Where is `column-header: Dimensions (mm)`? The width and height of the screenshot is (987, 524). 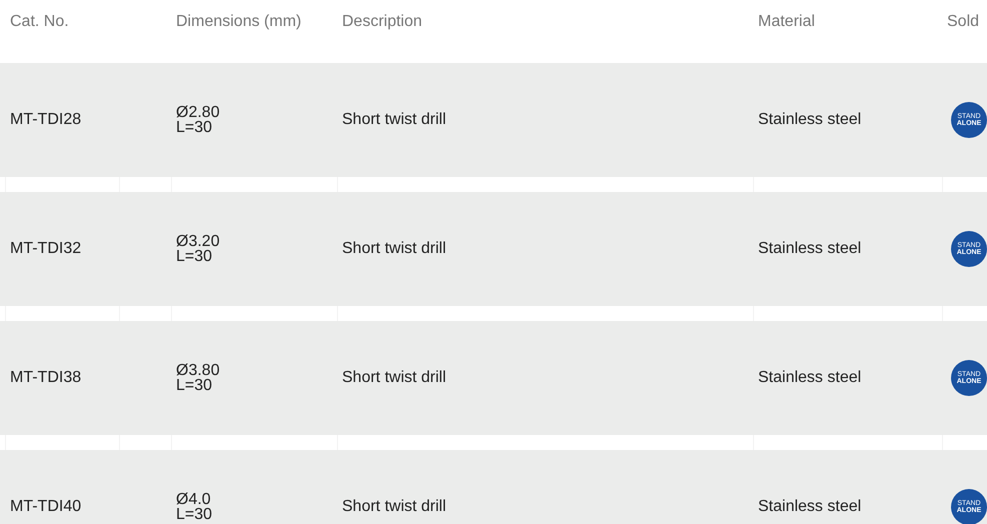
column-header: Dimensions (mm) is located at coordinates (238, 21).